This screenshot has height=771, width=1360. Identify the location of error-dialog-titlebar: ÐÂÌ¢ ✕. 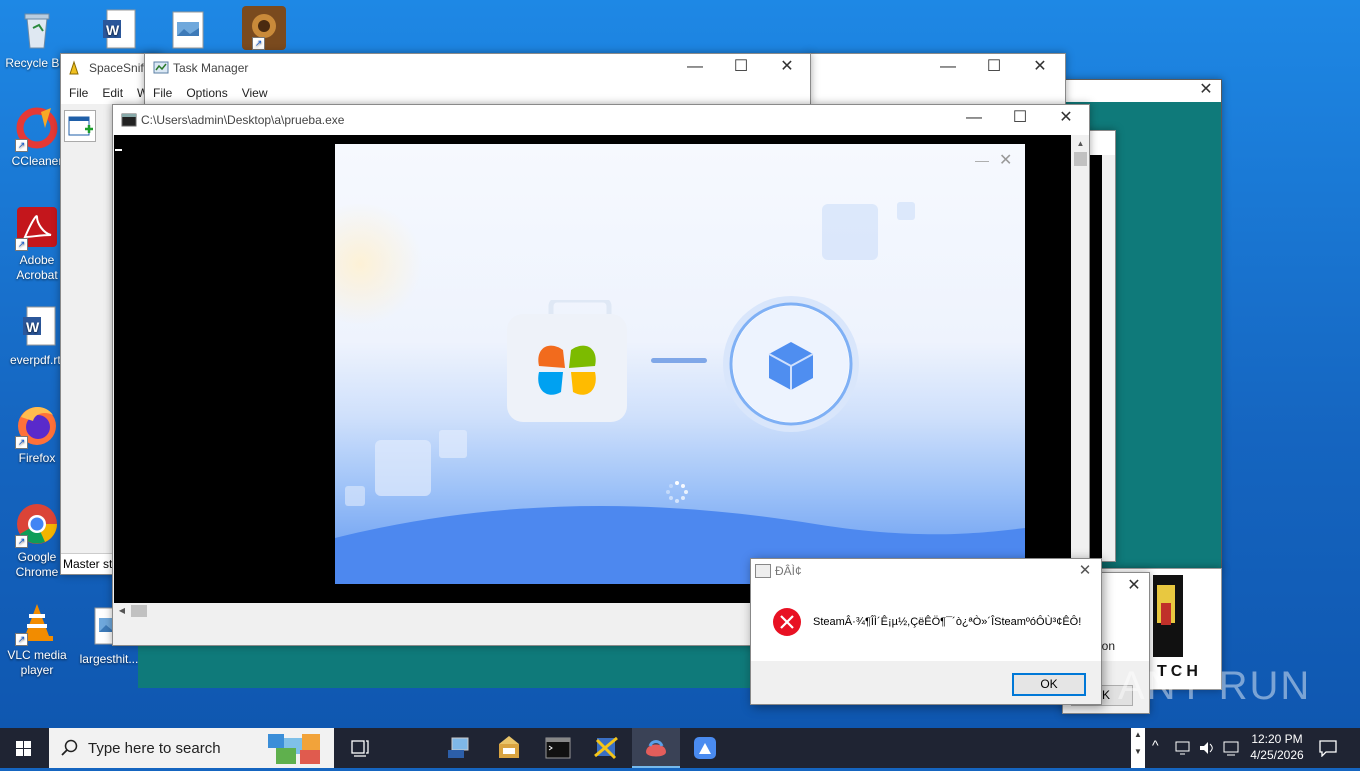
(926, 571).